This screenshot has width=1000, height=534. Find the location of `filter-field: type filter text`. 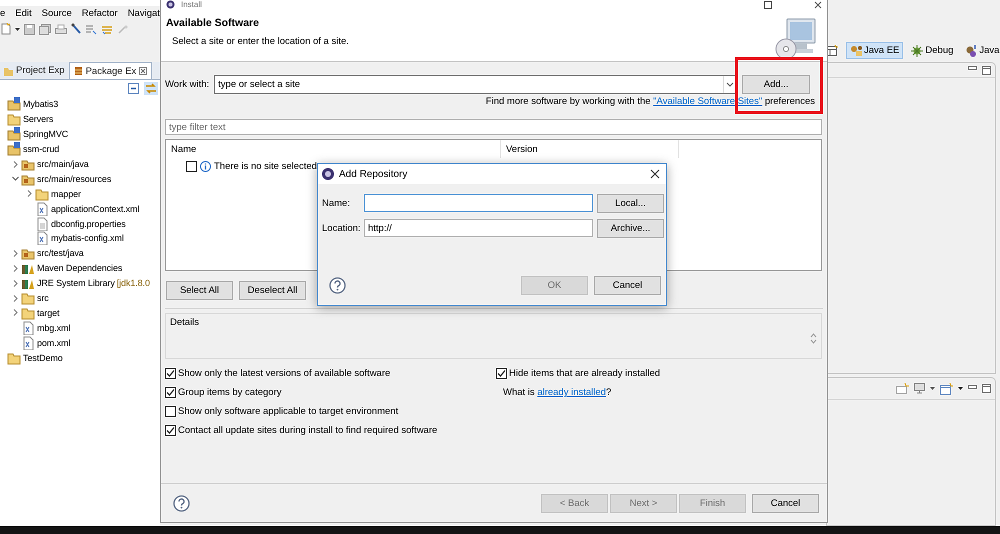

filter-field: type filter text is located at coordinates (493, 127).